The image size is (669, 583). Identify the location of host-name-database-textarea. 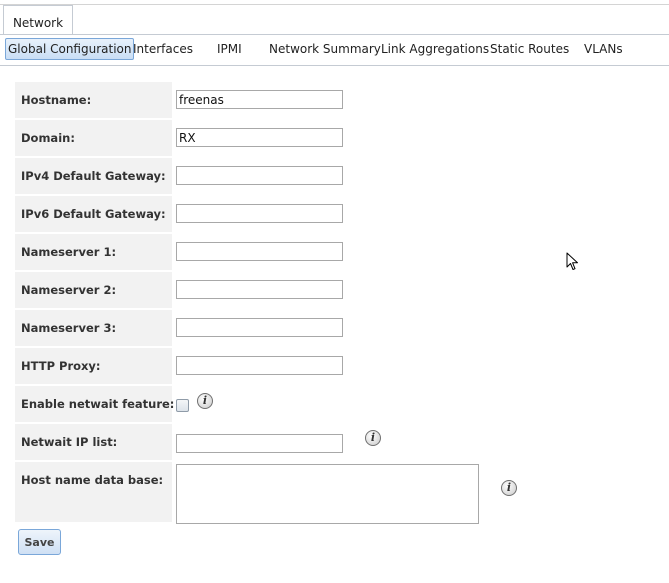
(327, 494).